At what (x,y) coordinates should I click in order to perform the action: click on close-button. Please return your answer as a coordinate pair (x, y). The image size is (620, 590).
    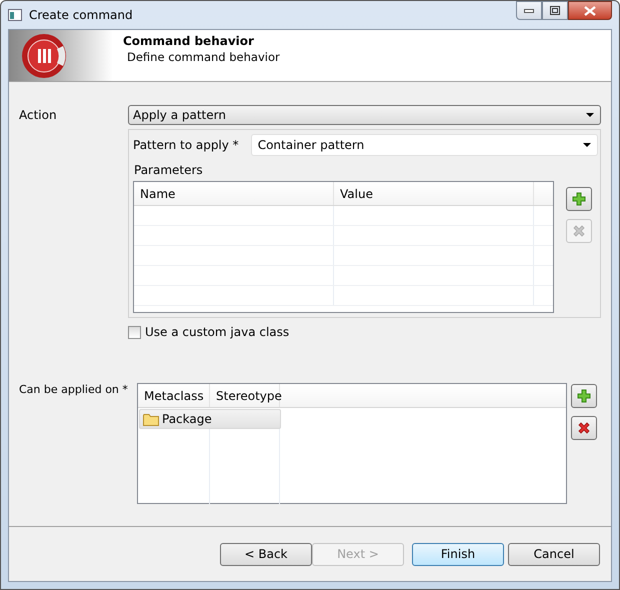
    Looking at the image, I should click on (590, 10).